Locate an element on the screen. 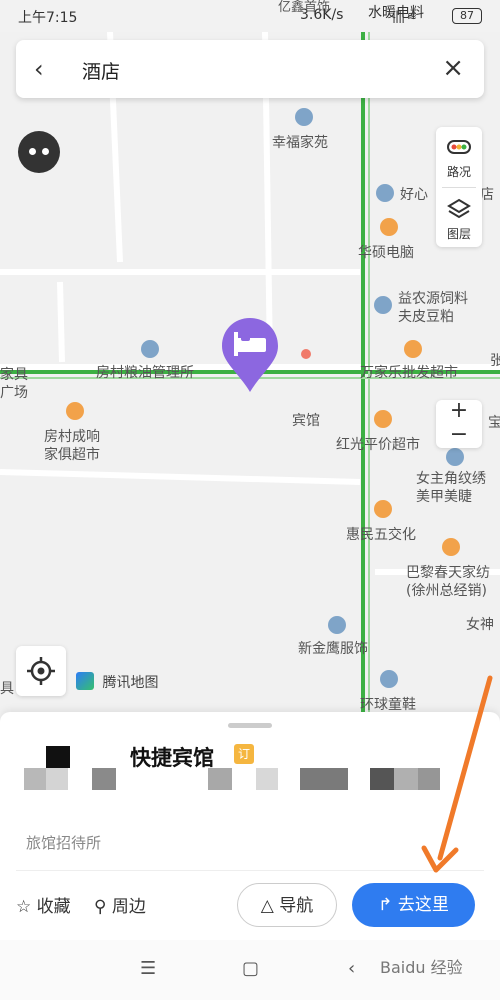 This screenshot has width=500, height=1000. map-label-yinong: 益农源饲料 夫皮豆粕 is located at coordinates (433, 308).